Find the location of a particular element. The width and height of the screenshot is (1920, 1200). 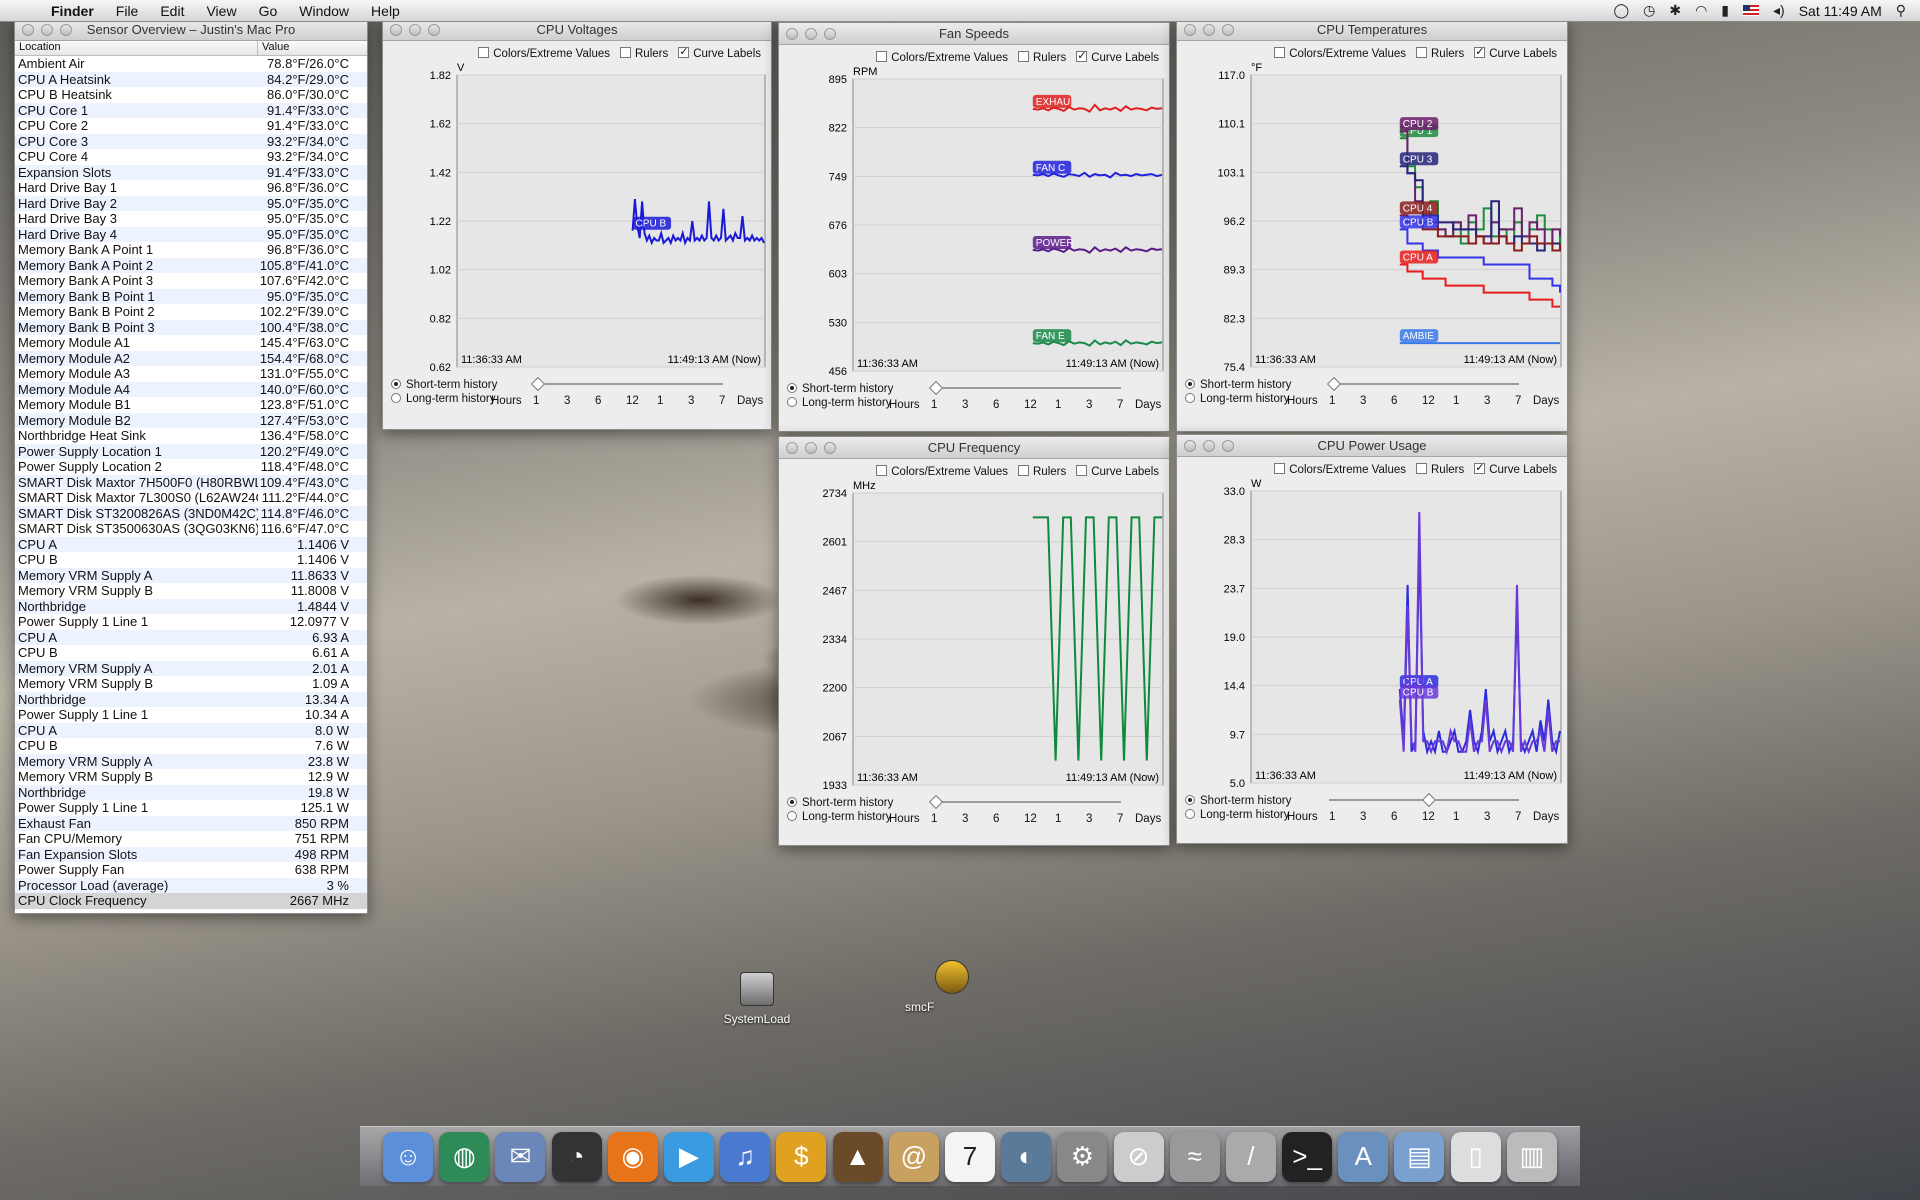

table-row: Expansion Slots 91.4°F/33.0°C is located at coordinates (191, 172).